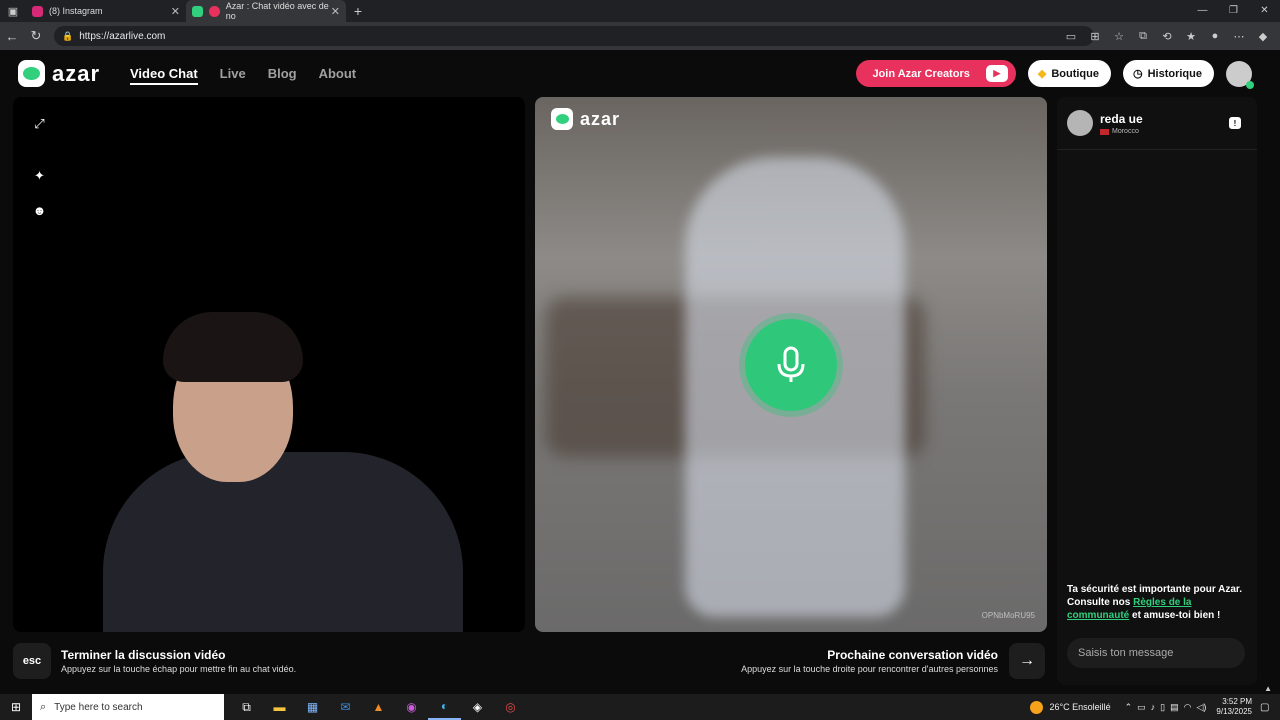  I want to click on more-icon: ⋯, so click(1239, 36).